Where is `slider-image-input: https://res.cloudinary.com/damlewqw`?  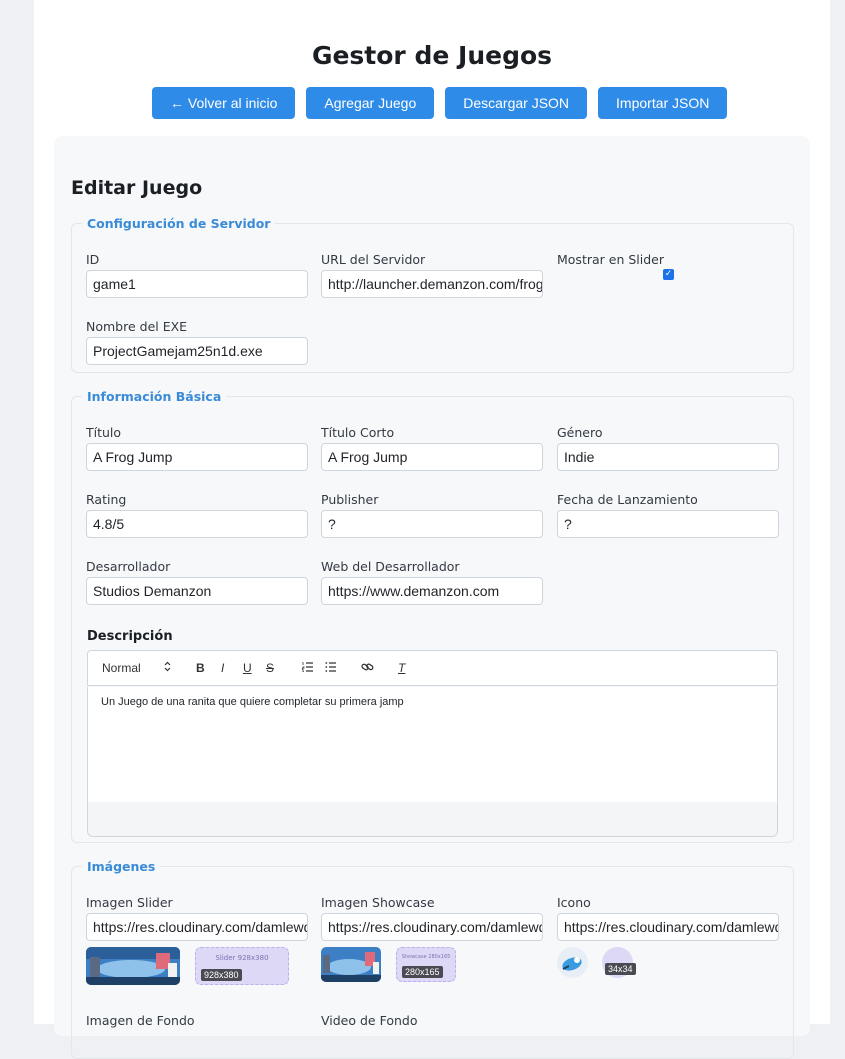 slider-image-input: https://res.cloudinary.com/damlewqw is located at coordinates (197, 927).